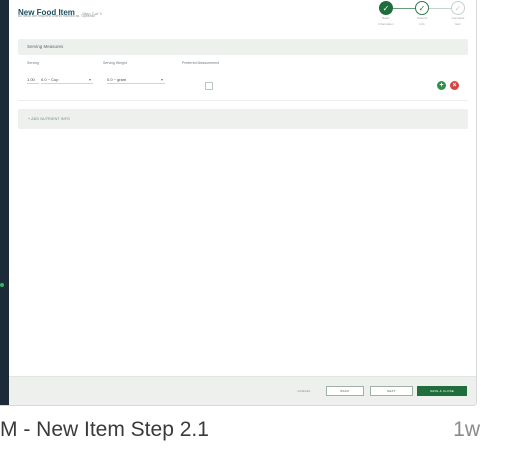  I want to click on step-complete-check-icon: ✓, so click(386, 8).